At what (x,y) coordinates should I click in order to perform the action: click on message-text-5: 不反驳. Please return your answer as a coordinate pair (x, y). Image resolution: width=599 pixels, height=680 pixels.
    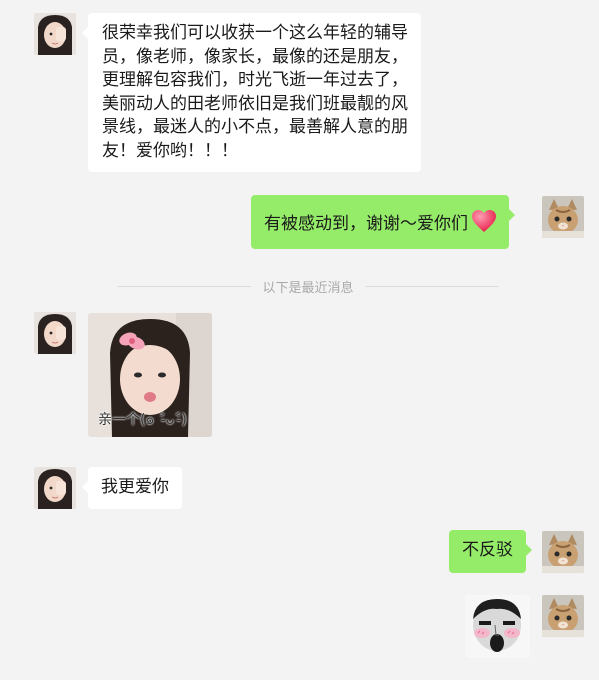
    Looking at the image, I should click on (487, 550).